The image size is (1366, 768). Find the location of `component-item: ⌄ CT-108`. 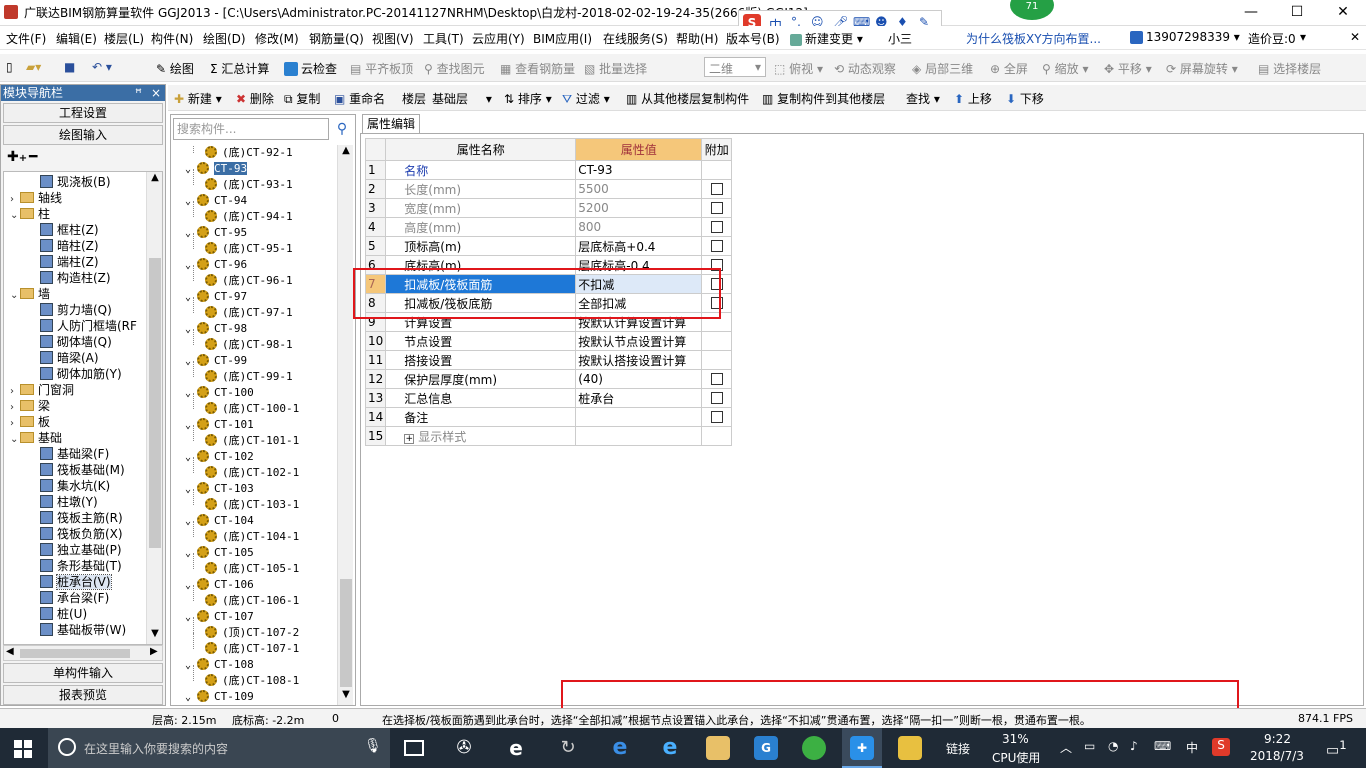

component-item: ⌄ CT-108 is located at coordinates (219, 665).